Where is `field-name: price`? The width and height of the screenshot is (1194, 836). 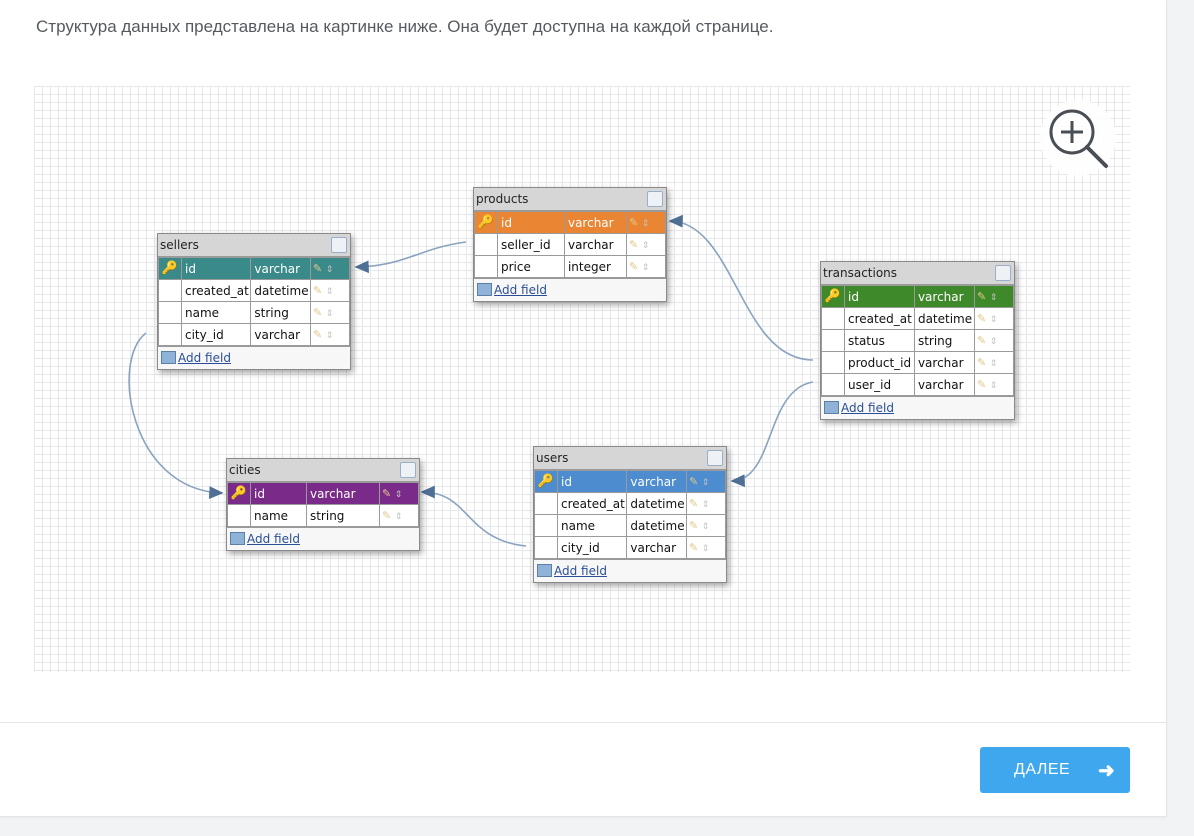 field-name: price is located at coordinates (531, 266).